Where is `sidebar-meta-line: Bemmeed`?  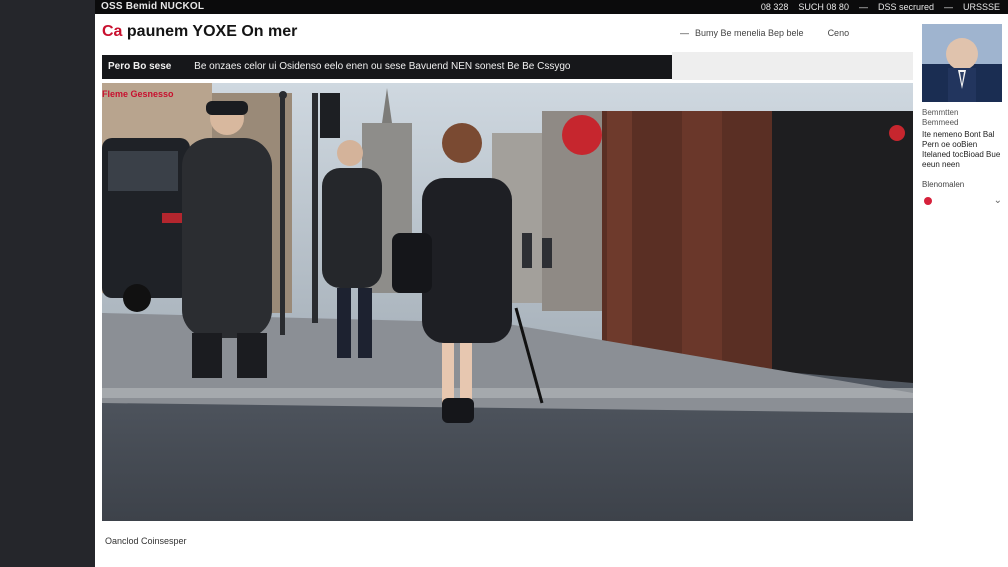
sidebar-meta-line: Bemmeed is located at coordinates (940, 122).